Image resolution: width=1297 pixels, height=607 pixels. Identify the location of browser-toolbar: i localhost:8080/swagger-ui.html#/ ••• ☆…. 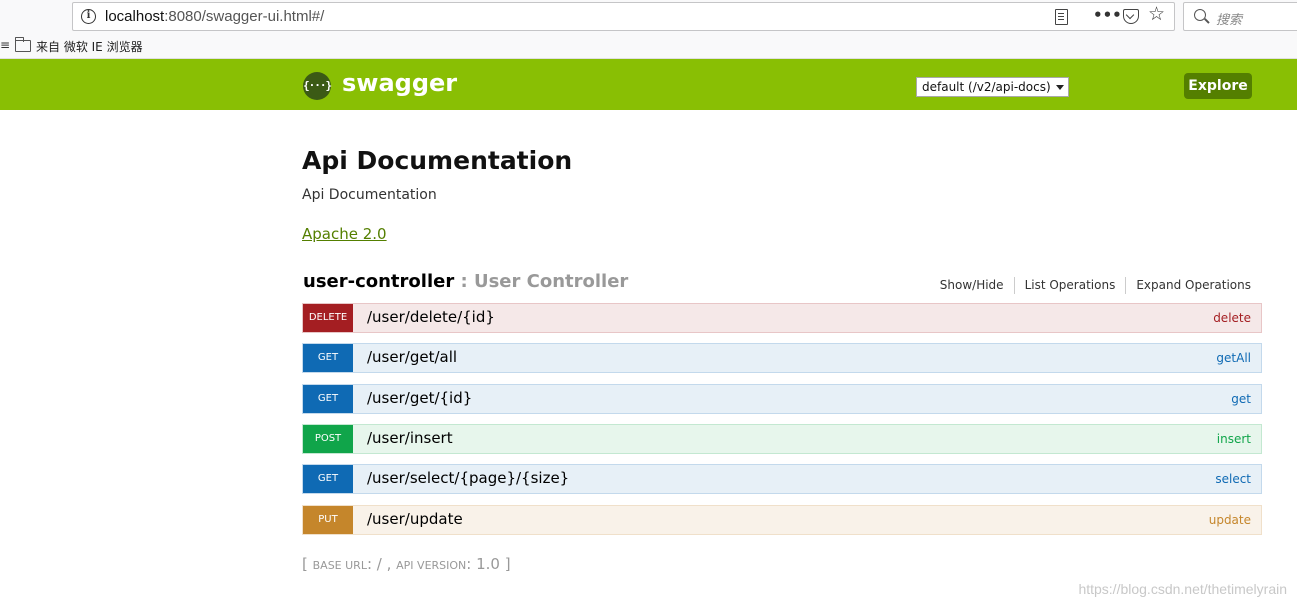
(648, 16).